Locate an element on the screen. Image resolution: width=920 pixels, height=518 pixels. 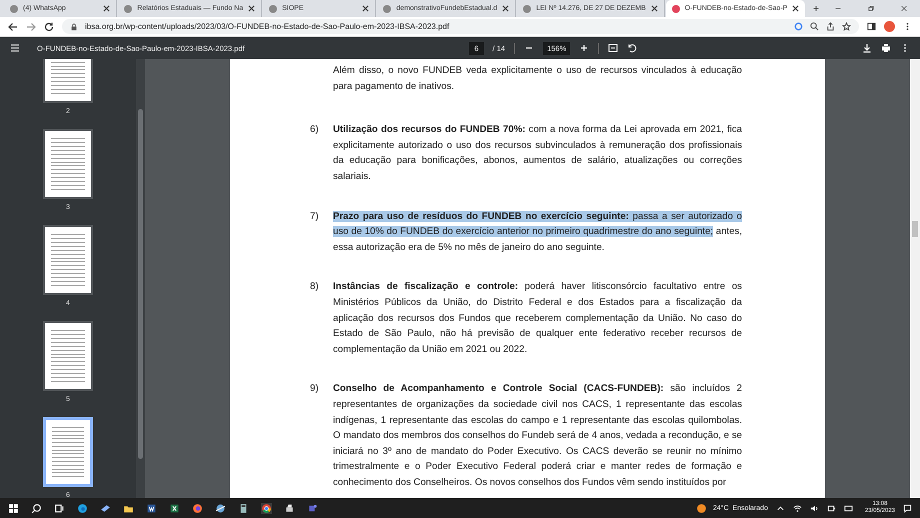
keyboard-icon is located at coordinates (848, 508).